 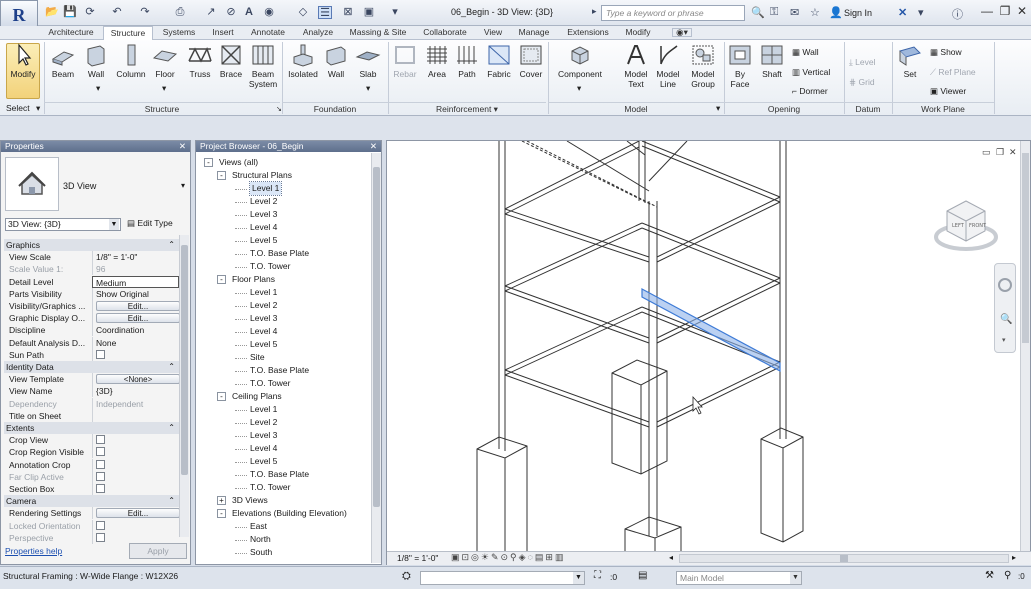 I want to click on isolated-foundation-button: Isolated, so click(x=303, y=61).